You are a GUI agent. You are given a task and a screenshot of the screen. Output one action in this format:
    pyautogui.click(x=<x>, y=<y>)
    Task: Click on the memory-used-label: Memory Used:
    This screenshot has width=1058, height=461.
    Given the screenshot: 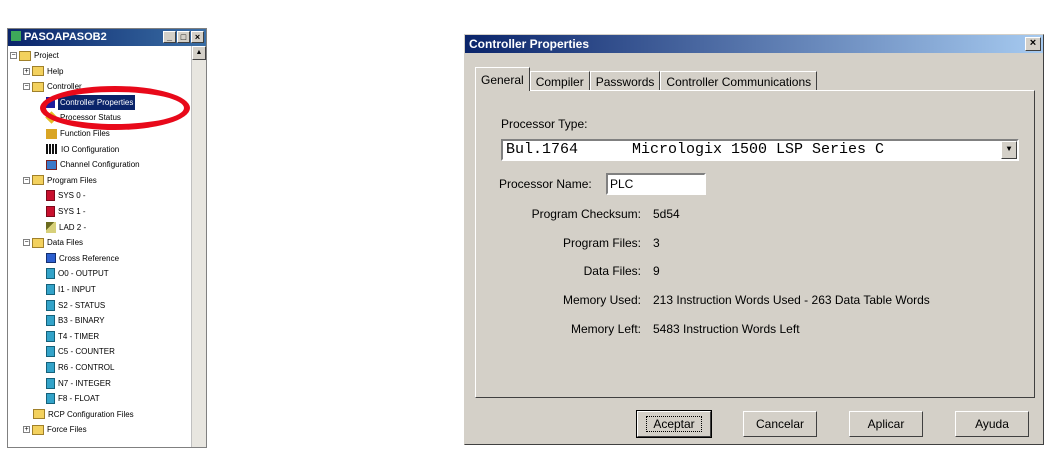 What is the action you would take?
    pyautogui.click(x=601, y=300)
    